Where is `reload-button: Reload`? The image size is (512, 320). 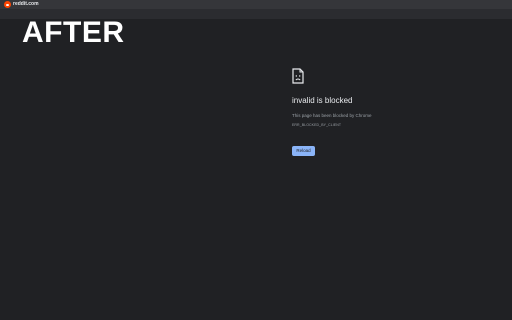
reload-button: Reload is located at coordinates (303, 151).